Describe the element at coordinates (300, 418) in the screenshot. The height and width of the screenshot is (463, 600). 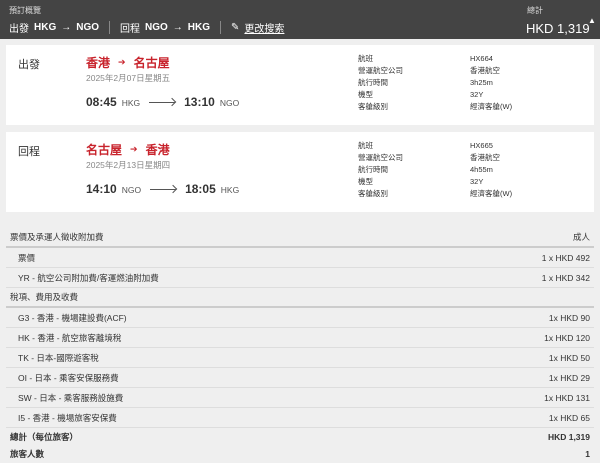
I see `fare-row: I5 - 香港 - 機場旅客安保費 1x HKD 65` at that location.